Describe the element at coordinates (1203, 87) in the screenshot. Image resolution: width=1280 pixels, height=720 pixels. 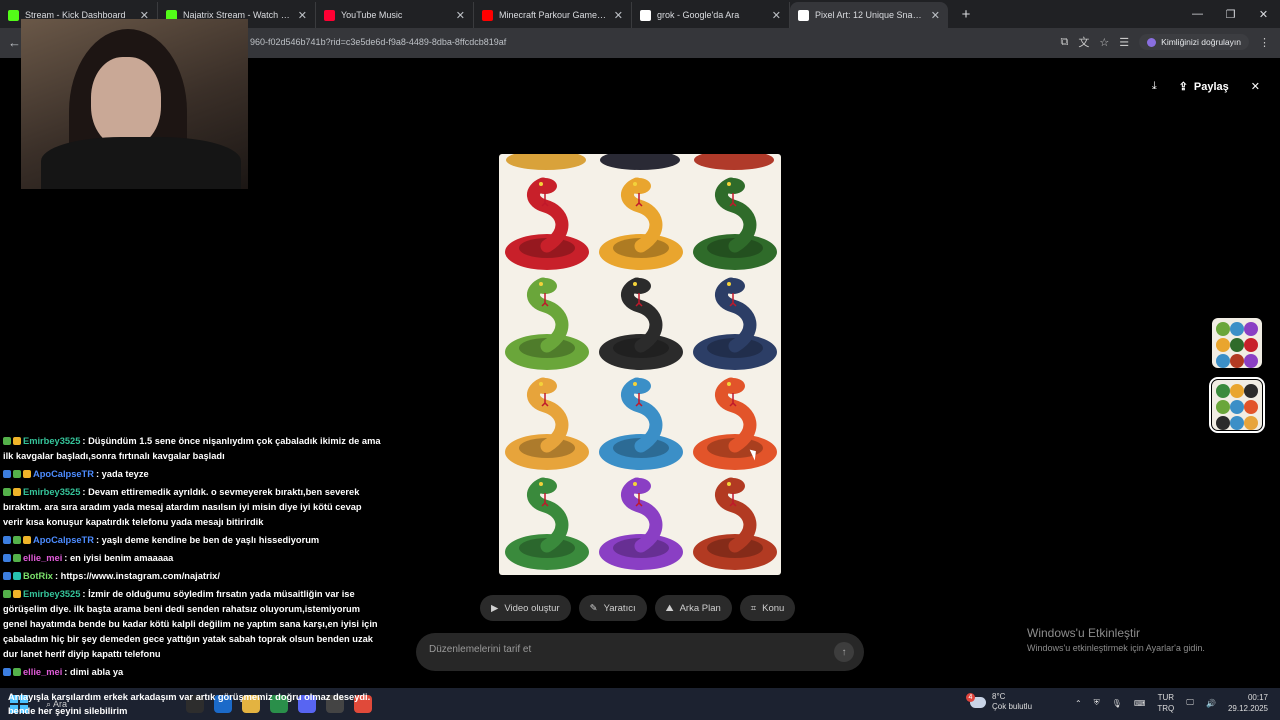
I see `share-button: ⇪ Paylaş` at that location.